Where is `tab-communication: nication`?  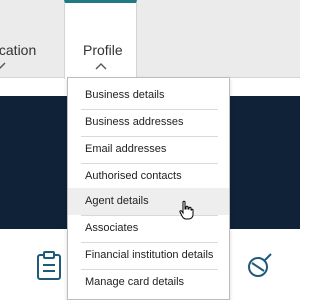
tab-communication: nication is located at coordinates (25, 39).